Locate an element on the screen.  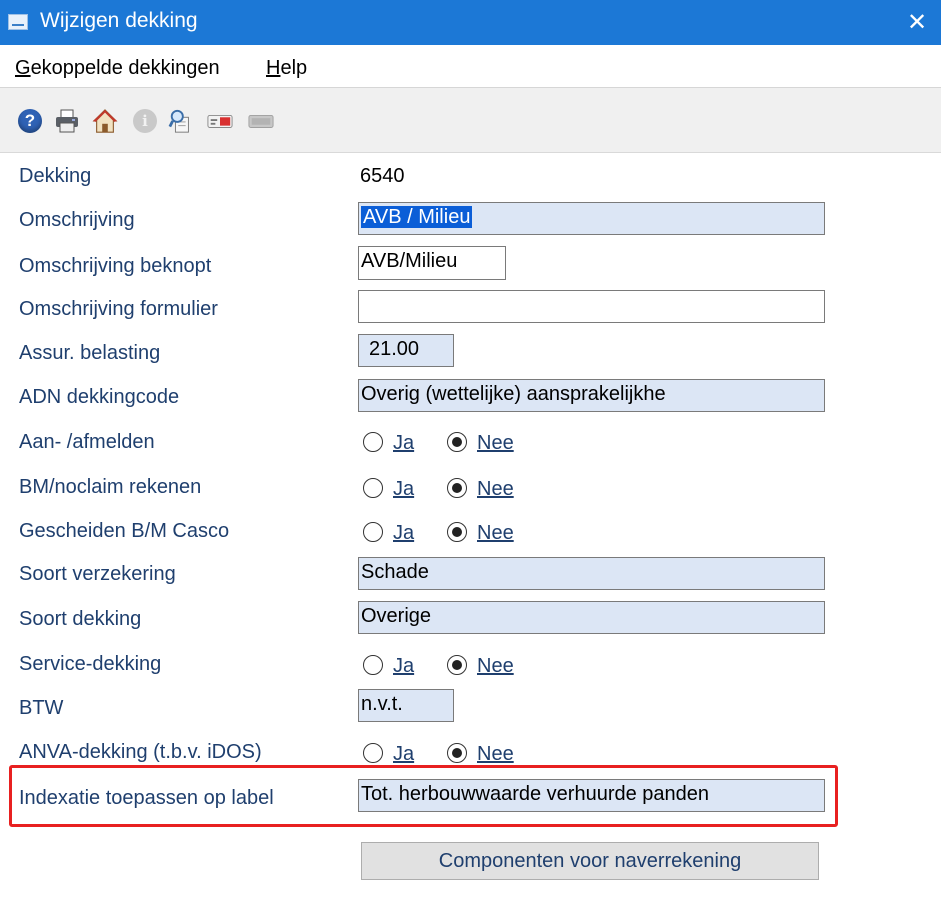
omschrijving-beknopt-field: AVB/Milieu is located at coordinates (432, 263).